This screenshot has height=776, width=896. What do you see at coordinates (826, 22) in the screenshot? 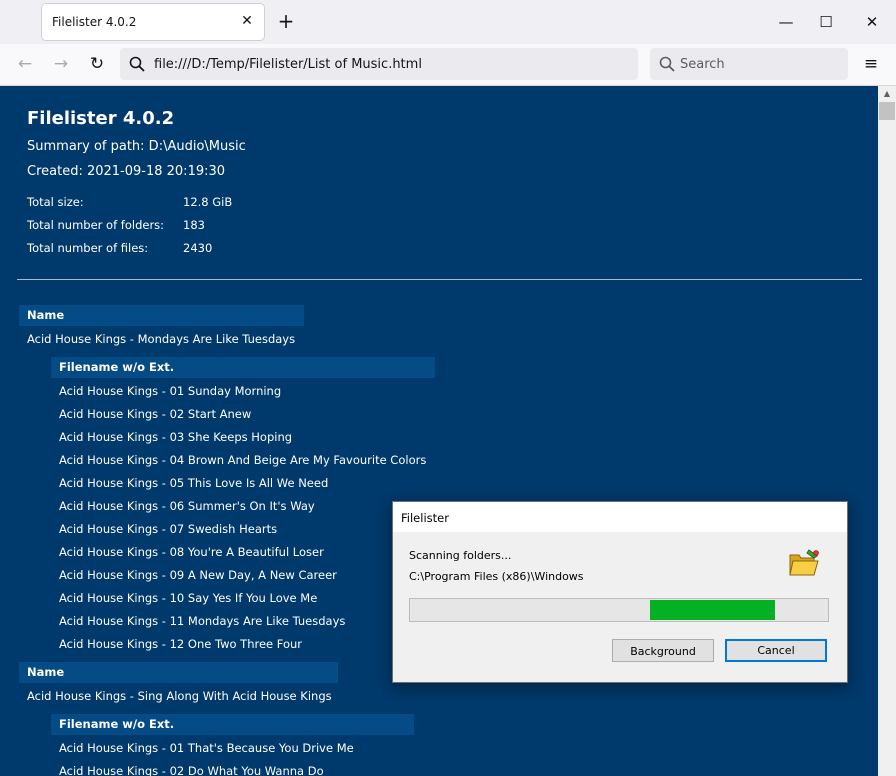
I see `maximize-button: ☐` at bounding box center [826, 22].